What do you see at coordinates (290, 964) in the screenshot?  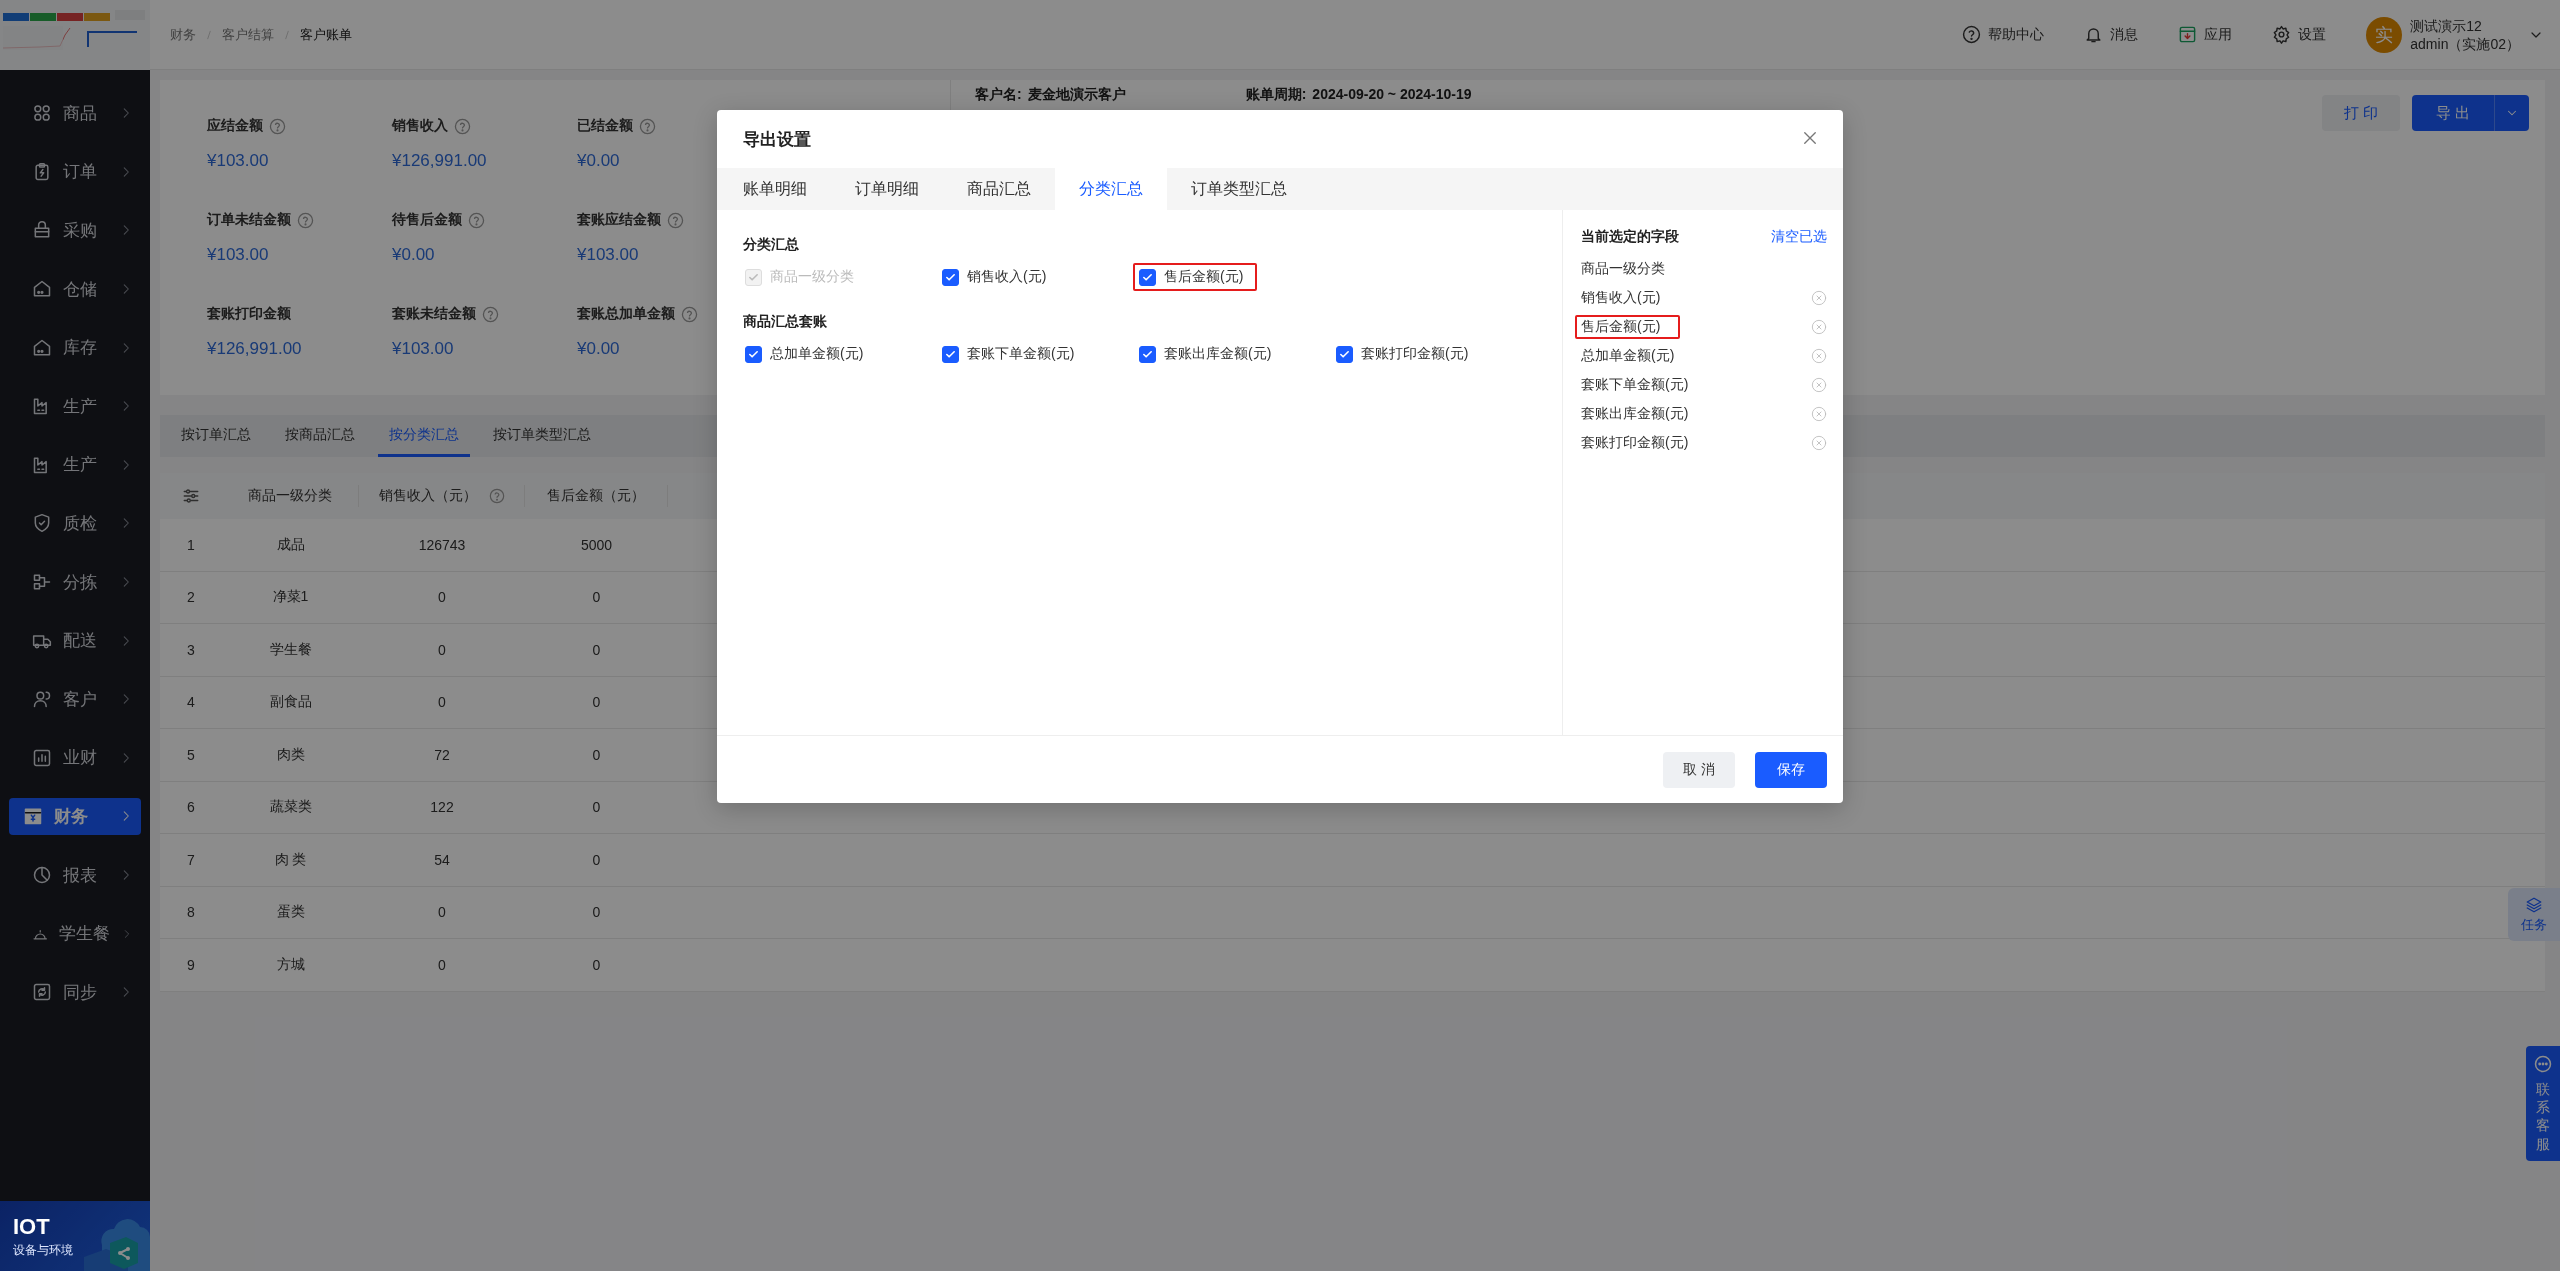 I see `table-cell-text: 方城` at bounding box center [290, 964].